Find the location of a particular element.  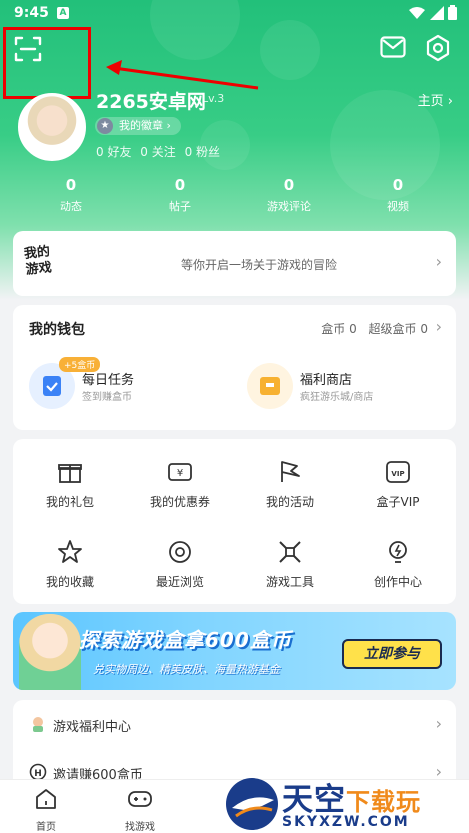

coin-balance: 盒币 0 is located at coordinates (339, 329).